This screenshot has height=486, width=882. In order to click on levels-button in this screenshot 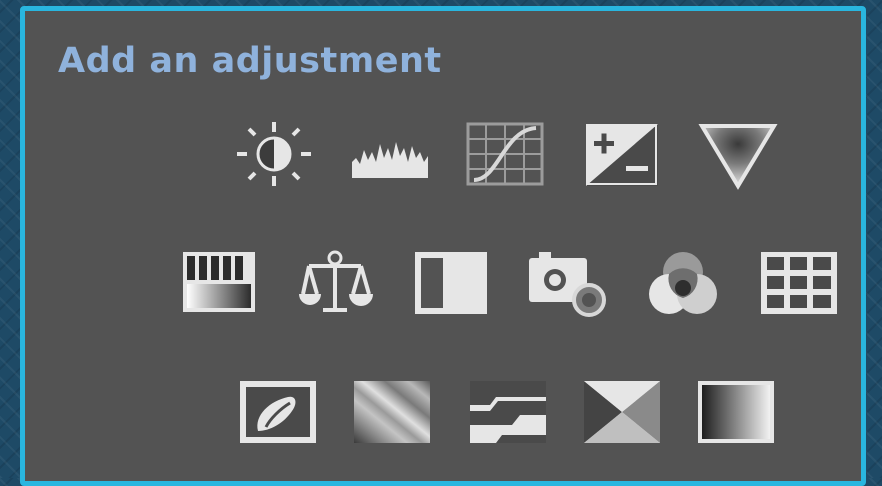, I will do `click(390, 154)`.